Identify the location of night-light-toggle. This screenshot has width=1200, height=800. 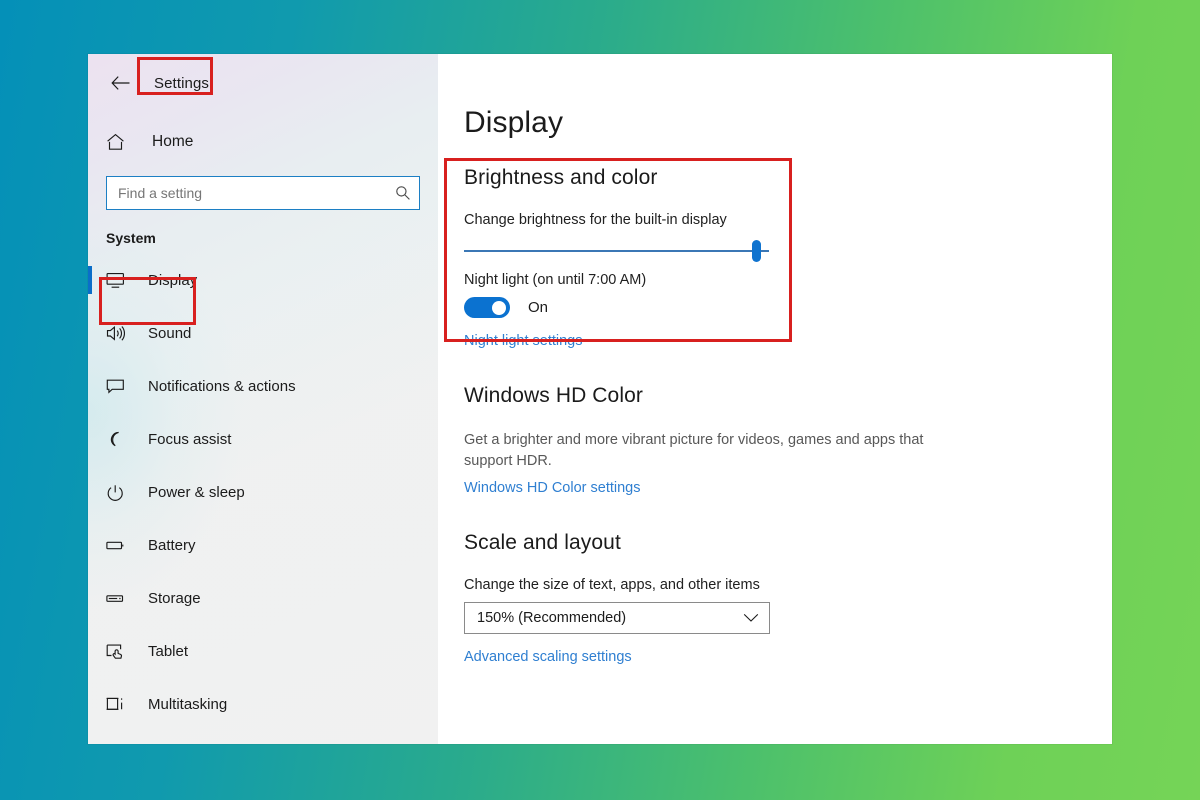
(487, 307).